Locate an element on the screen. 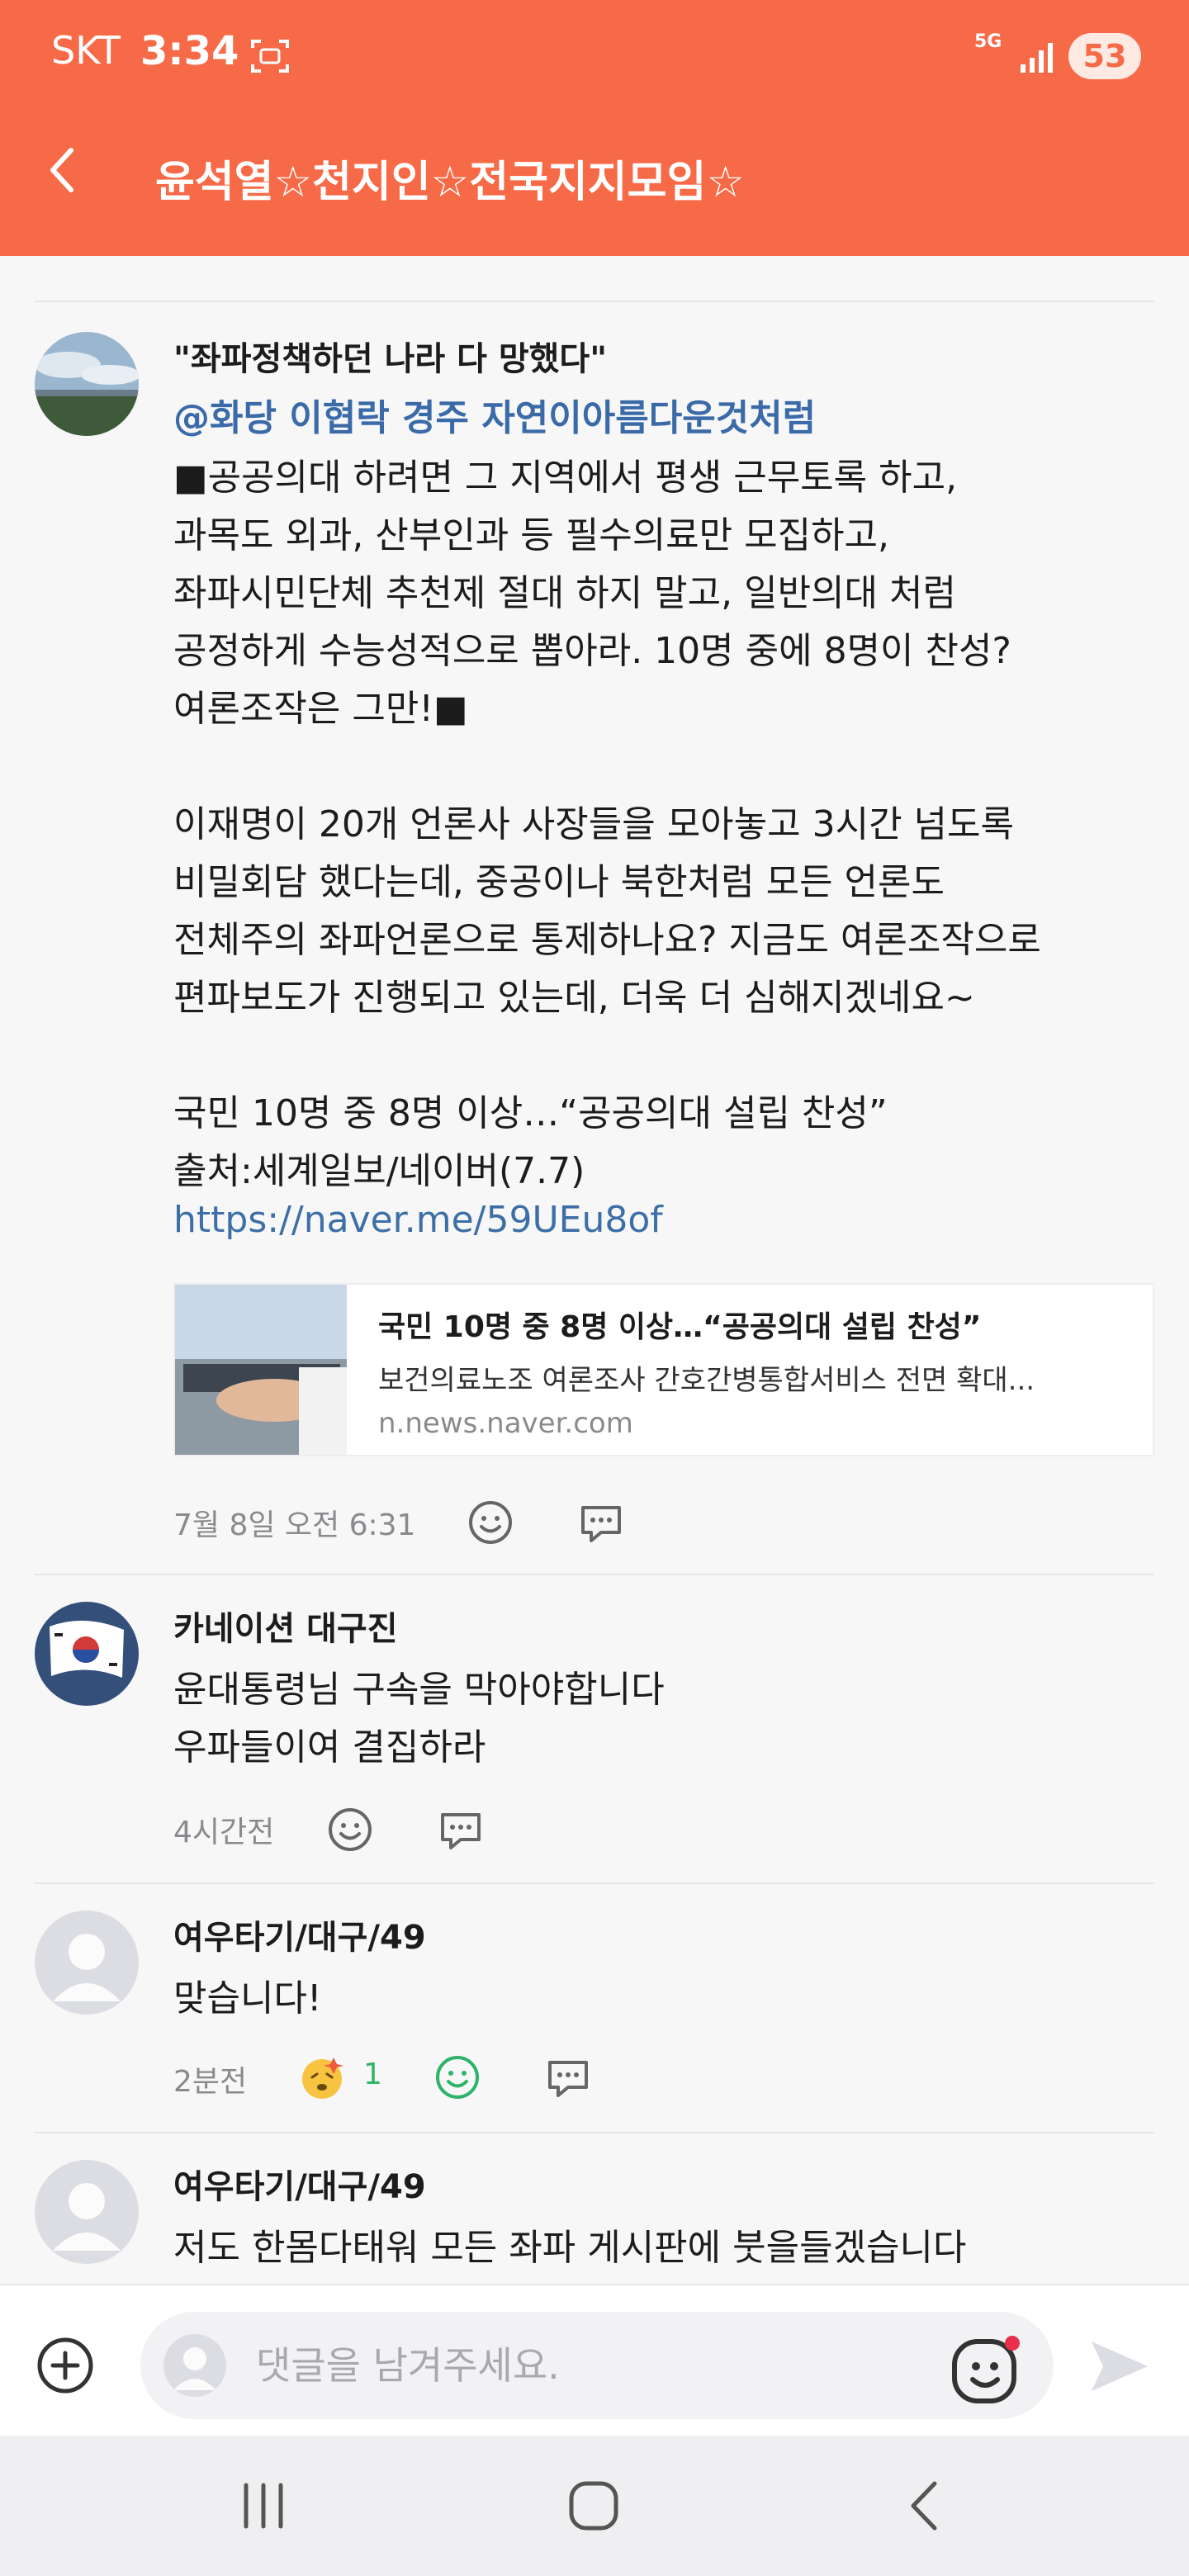 The height and width of the screenshot is (2576, 1189). battery-badge: 53 is located at coordinates (1104, 56).